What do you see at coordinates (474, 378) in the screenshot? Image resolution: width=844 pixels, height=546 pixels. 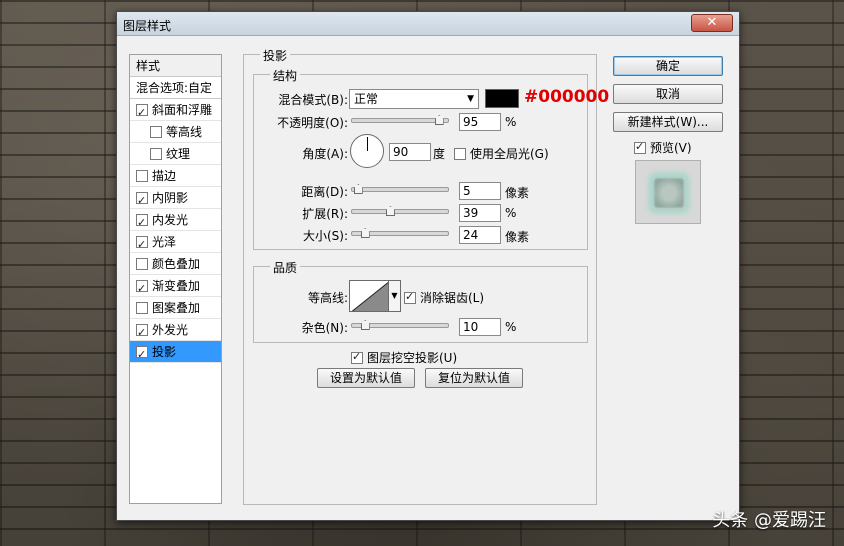 I see `reset-default-button: 复位为默认值` at bounding box center [474, 378].